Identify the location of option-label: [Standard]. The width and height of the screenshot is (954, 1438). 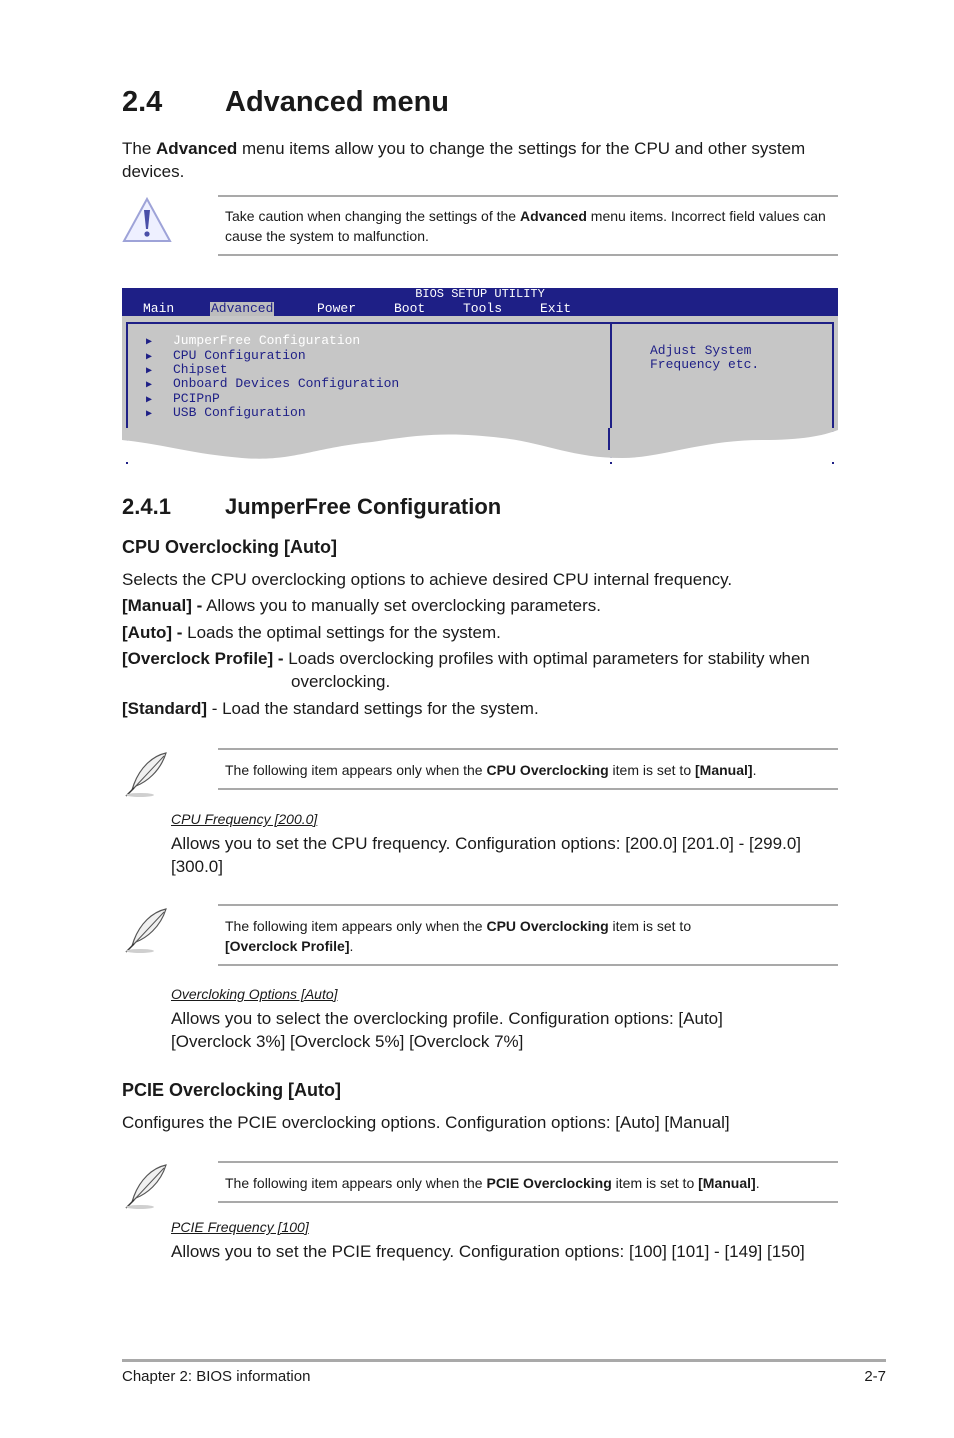
(164, 708).